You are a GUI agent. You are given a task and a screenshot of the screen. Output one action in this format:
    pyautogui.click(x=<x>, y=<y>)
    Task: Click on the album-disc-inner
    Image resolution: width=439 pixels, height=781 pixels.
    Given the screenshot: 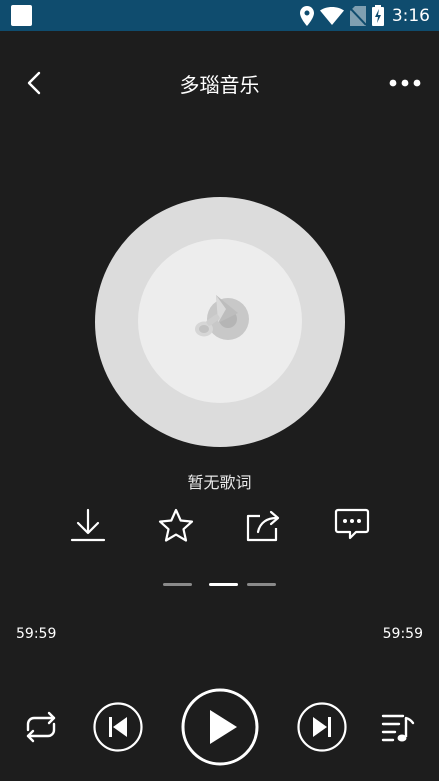 What is the action you would take?
    pyautogui.click(x=220, y=321)
    